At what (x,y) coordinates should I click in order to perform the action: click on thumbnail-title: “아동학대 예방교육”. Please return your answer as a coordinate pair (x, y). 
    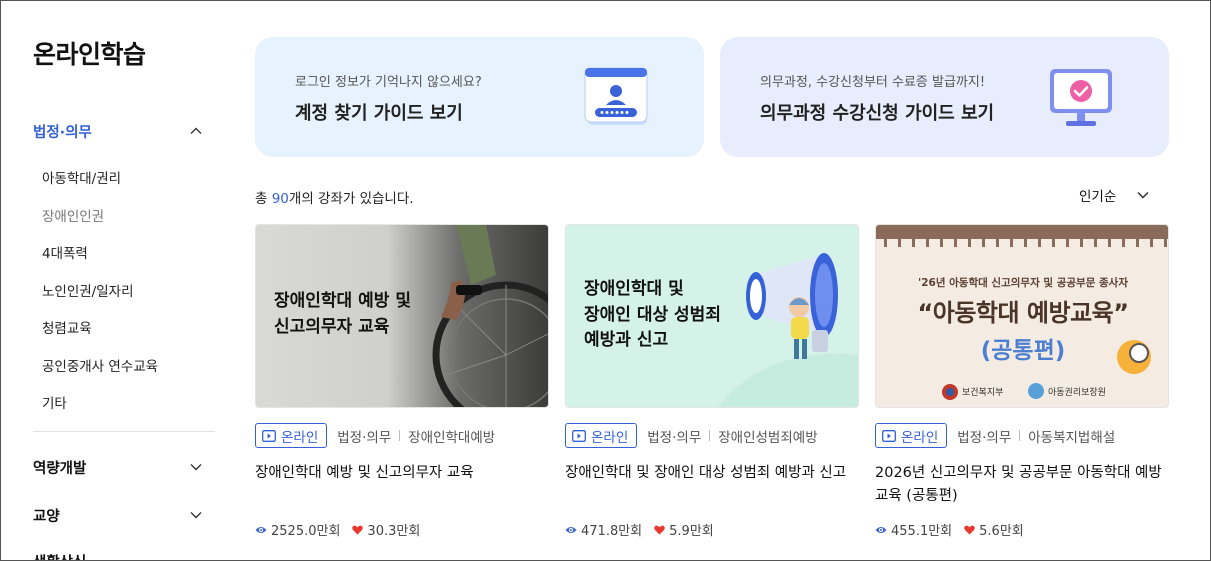
    Looking at the image, I should click on (1023, 313).